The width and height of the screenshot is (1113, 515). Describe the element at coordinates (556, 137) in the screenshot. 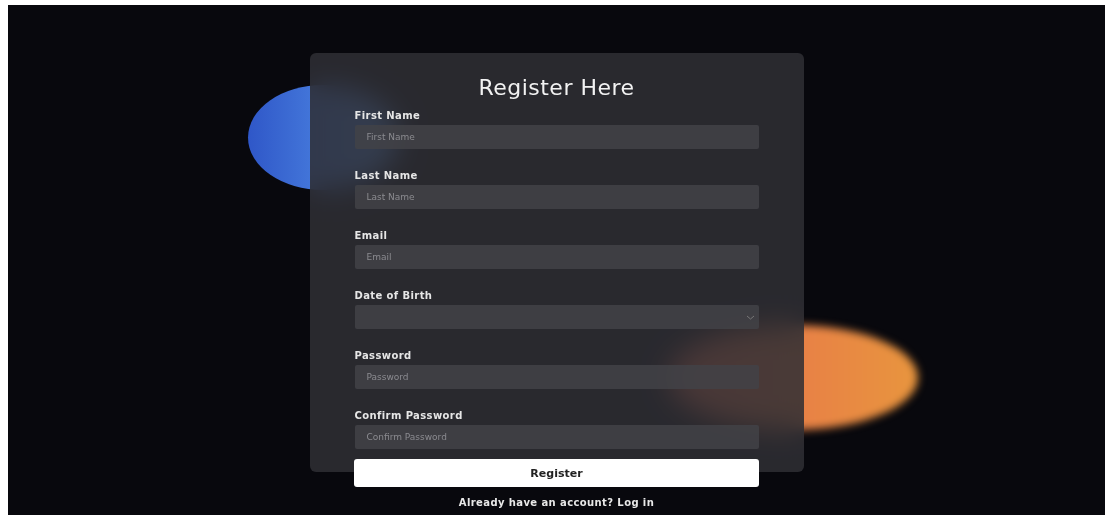

I see `text-field: First Name` at that location.